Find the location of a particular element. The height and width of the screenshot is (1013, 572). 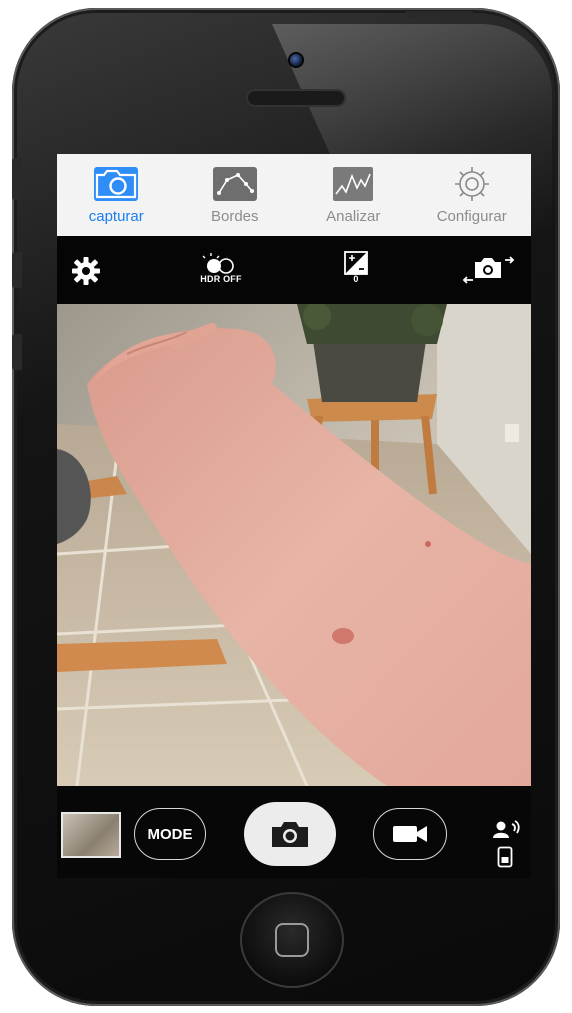

switch-camera-icon is located at coordinates (488, 270).